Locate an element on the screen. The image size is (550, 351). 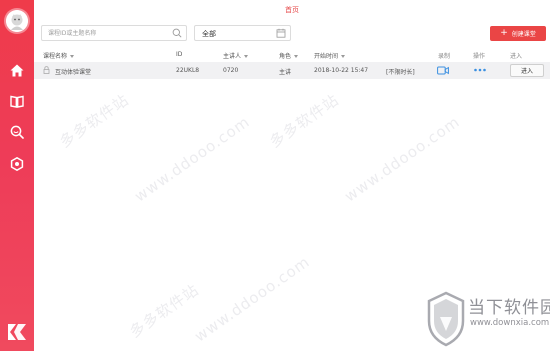
column-header-name: 课程名称 is located at coordinates (59, 55).